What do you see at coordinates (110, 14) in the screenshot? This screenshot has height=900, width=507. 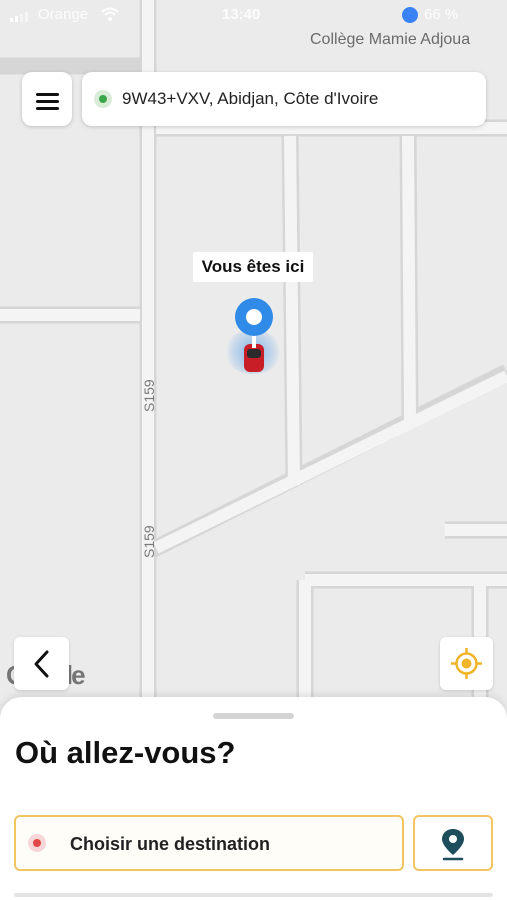 I see `wifi-icon` at bounding box center [110, 14].